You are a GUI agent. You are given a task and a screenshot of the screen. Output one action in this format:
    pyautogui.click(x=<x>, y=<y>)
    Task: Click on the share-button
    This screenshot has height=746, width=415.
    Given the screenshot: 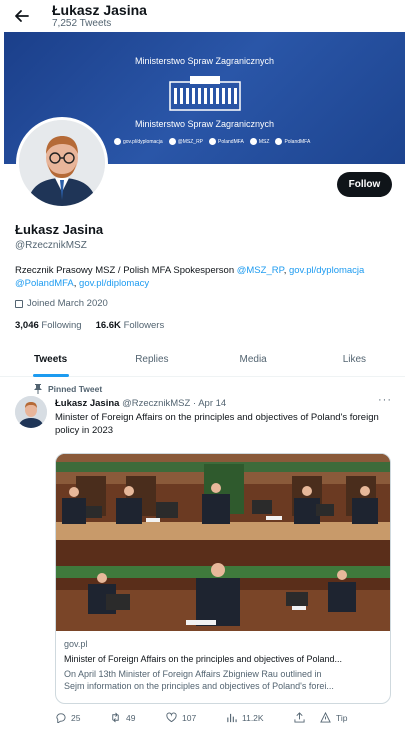 What is the action you would take?
    pyautogui.click(x=307, y=717)
    